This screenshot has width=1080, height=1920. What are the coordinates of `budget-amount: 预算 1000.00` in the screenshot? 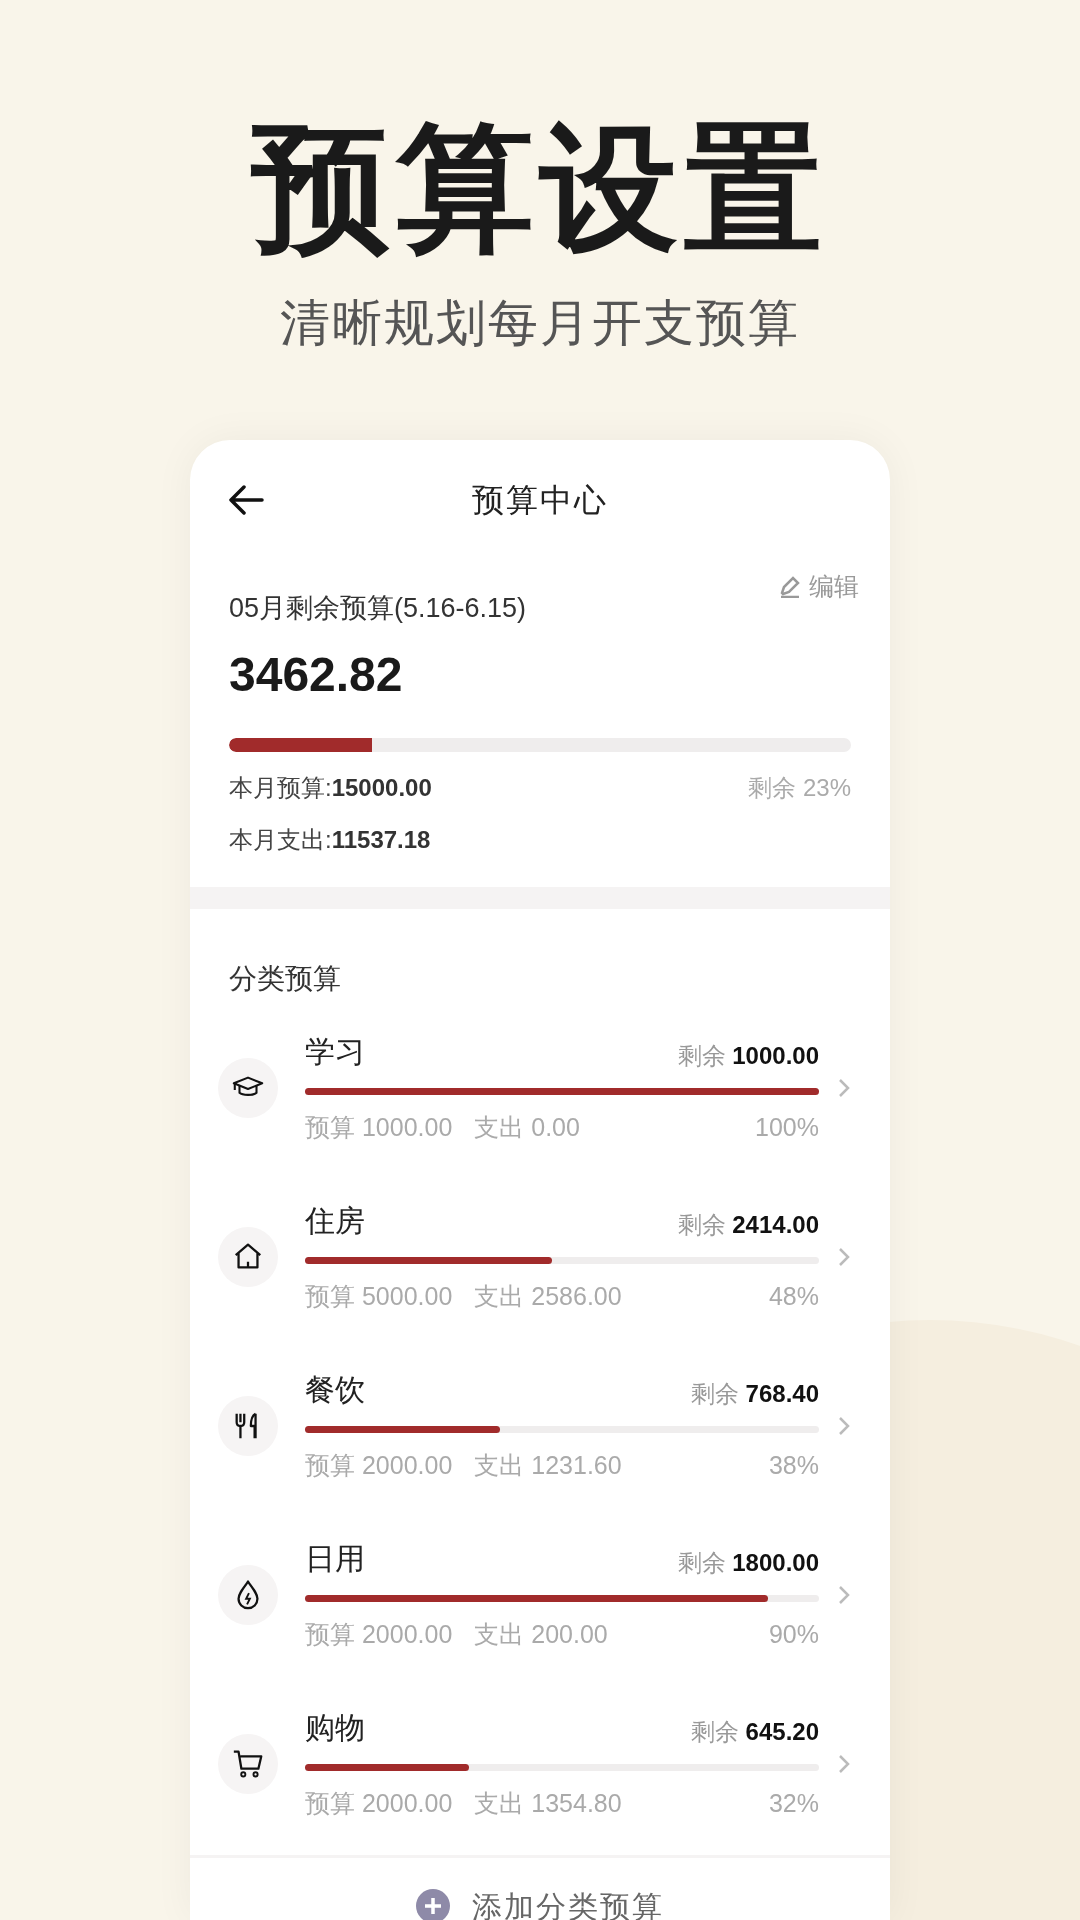 It's located at (379, 1128).